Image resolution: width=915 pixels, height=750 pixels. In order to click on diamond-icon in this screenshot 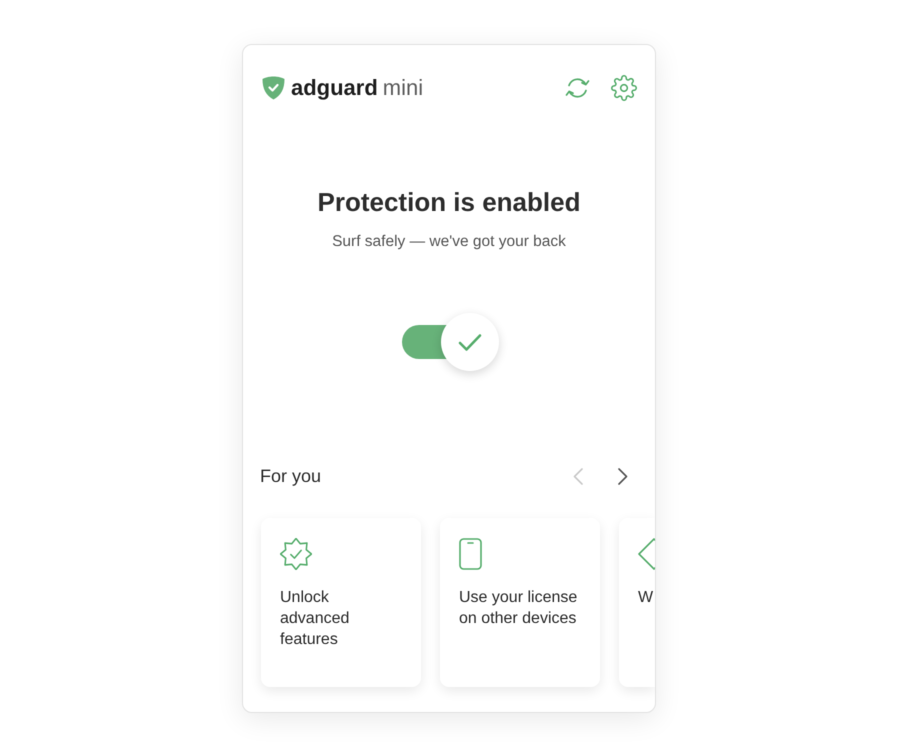, I will do `click(646, 554)`.